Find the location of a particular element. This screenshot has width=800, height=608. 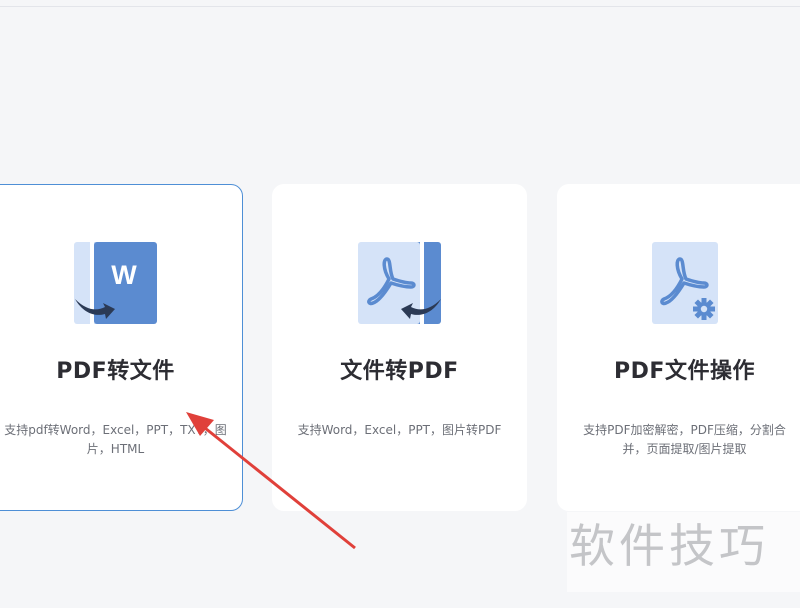

card-title: 文件转PDF is located at coordinates (399, 371).